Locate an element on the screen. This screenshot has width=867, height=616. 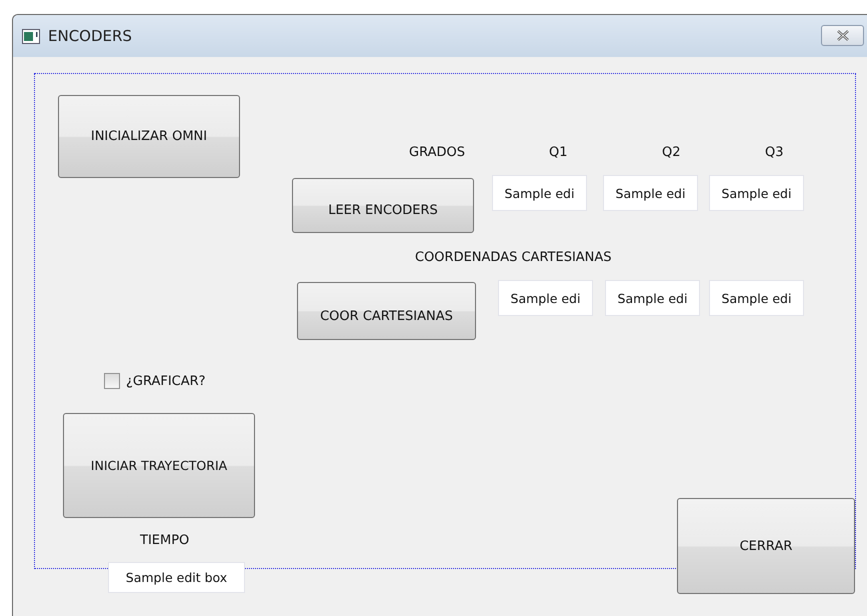
column-label: Q1 is located at coordinates (558, 152).